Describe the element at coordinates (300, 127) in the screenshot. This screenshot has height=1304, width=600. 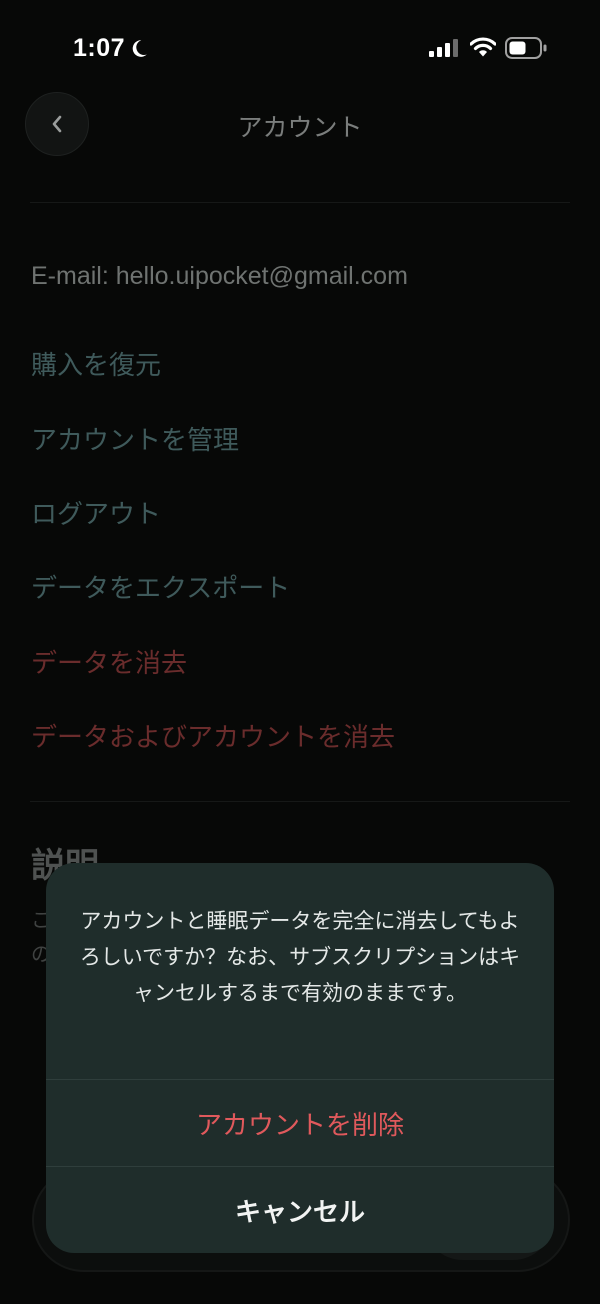
I see `page-title: アカウント` at that location.